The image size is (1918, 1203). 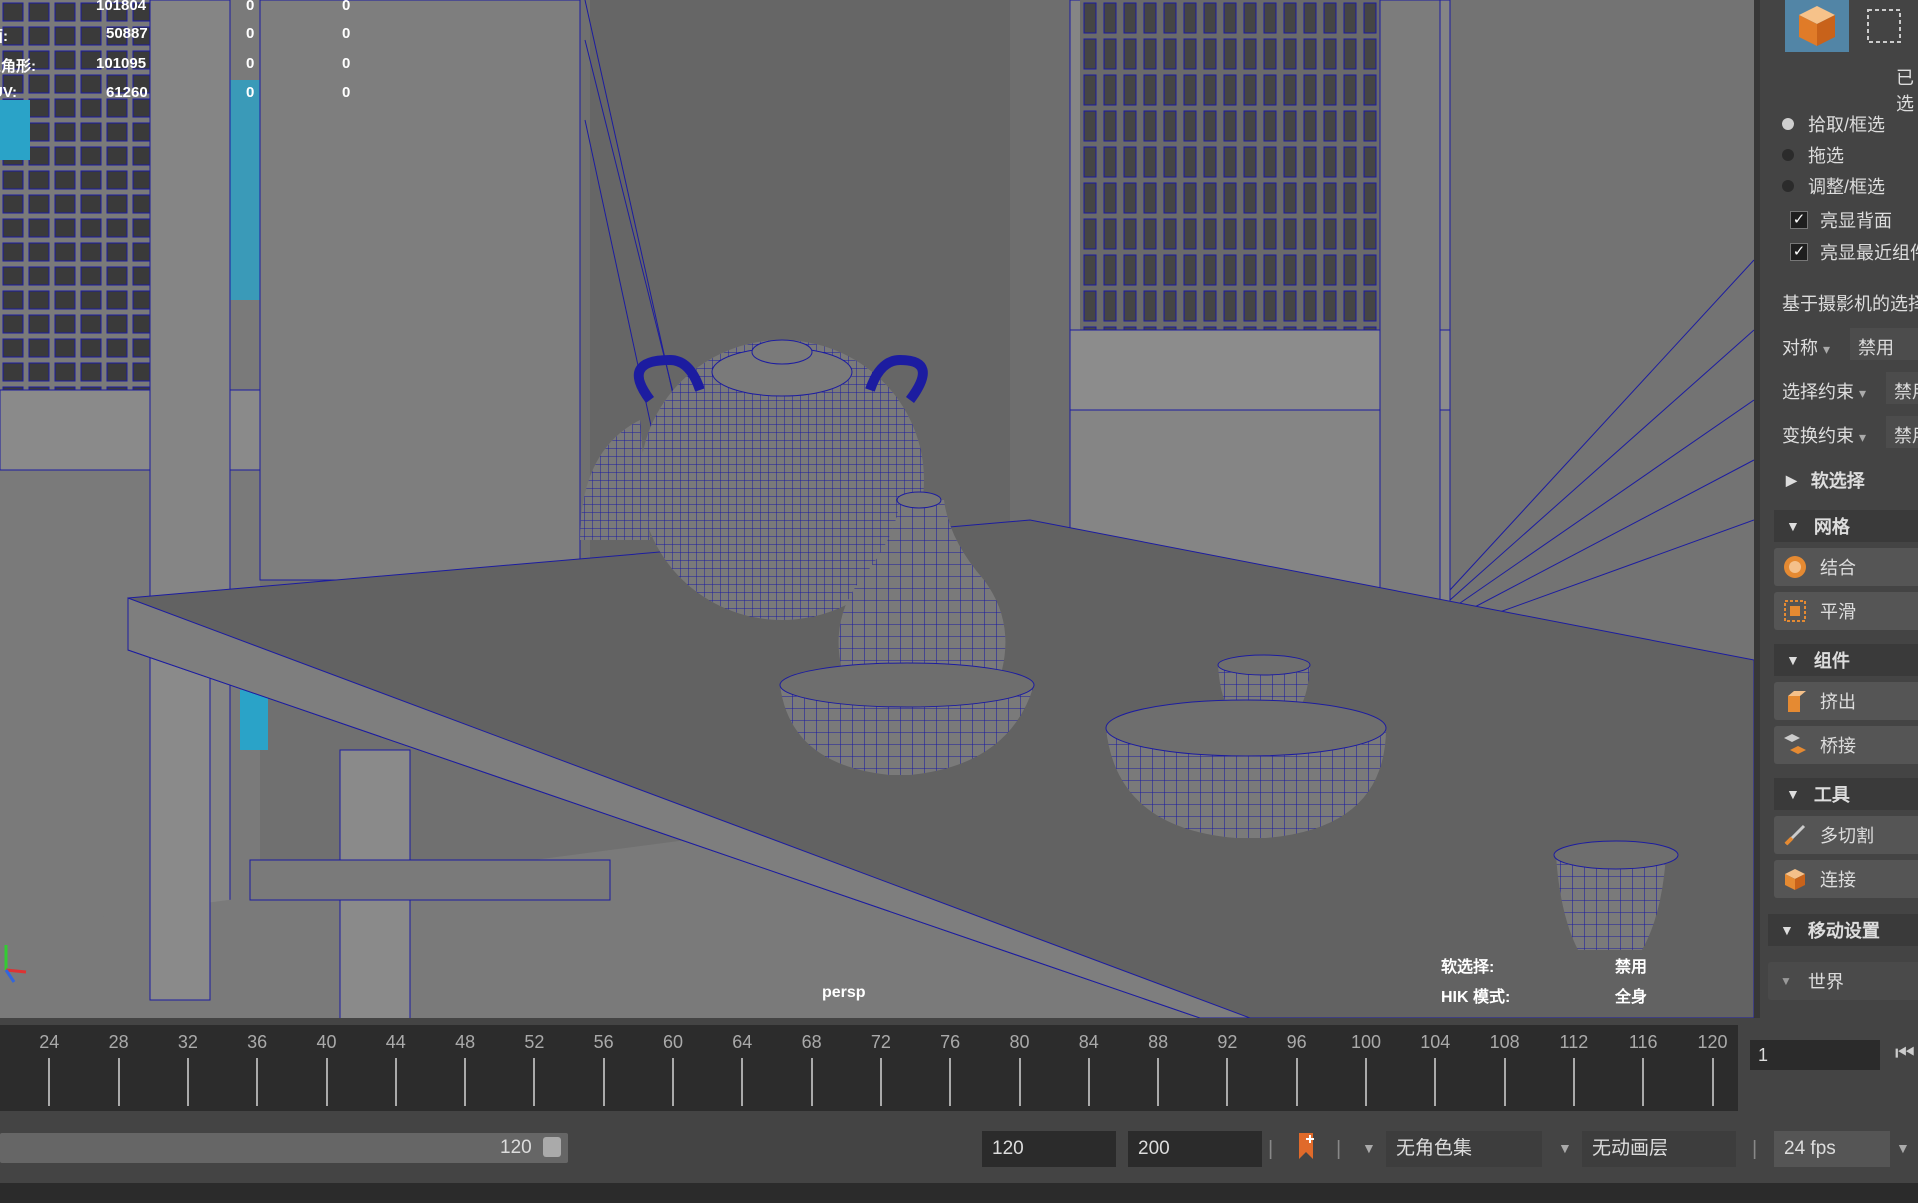 I want to click on tick-label: 44, so click(x=395, y=1042).